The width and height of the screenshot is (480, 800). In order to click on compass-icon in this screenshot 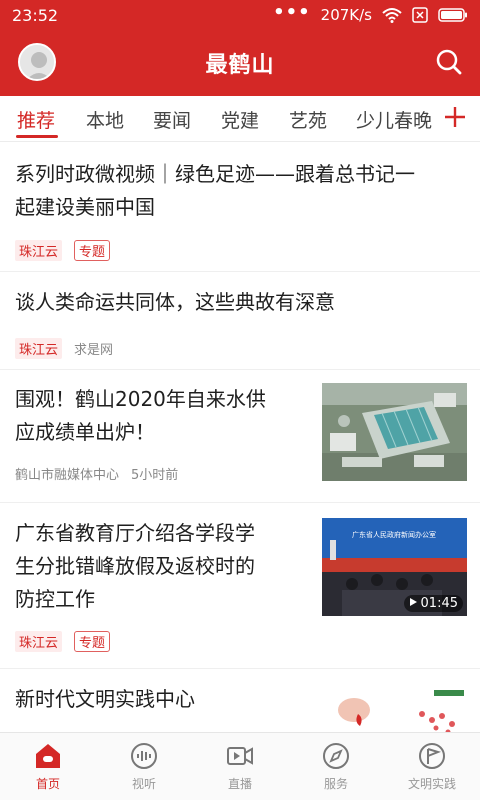, I will do `click(336, 756)`.